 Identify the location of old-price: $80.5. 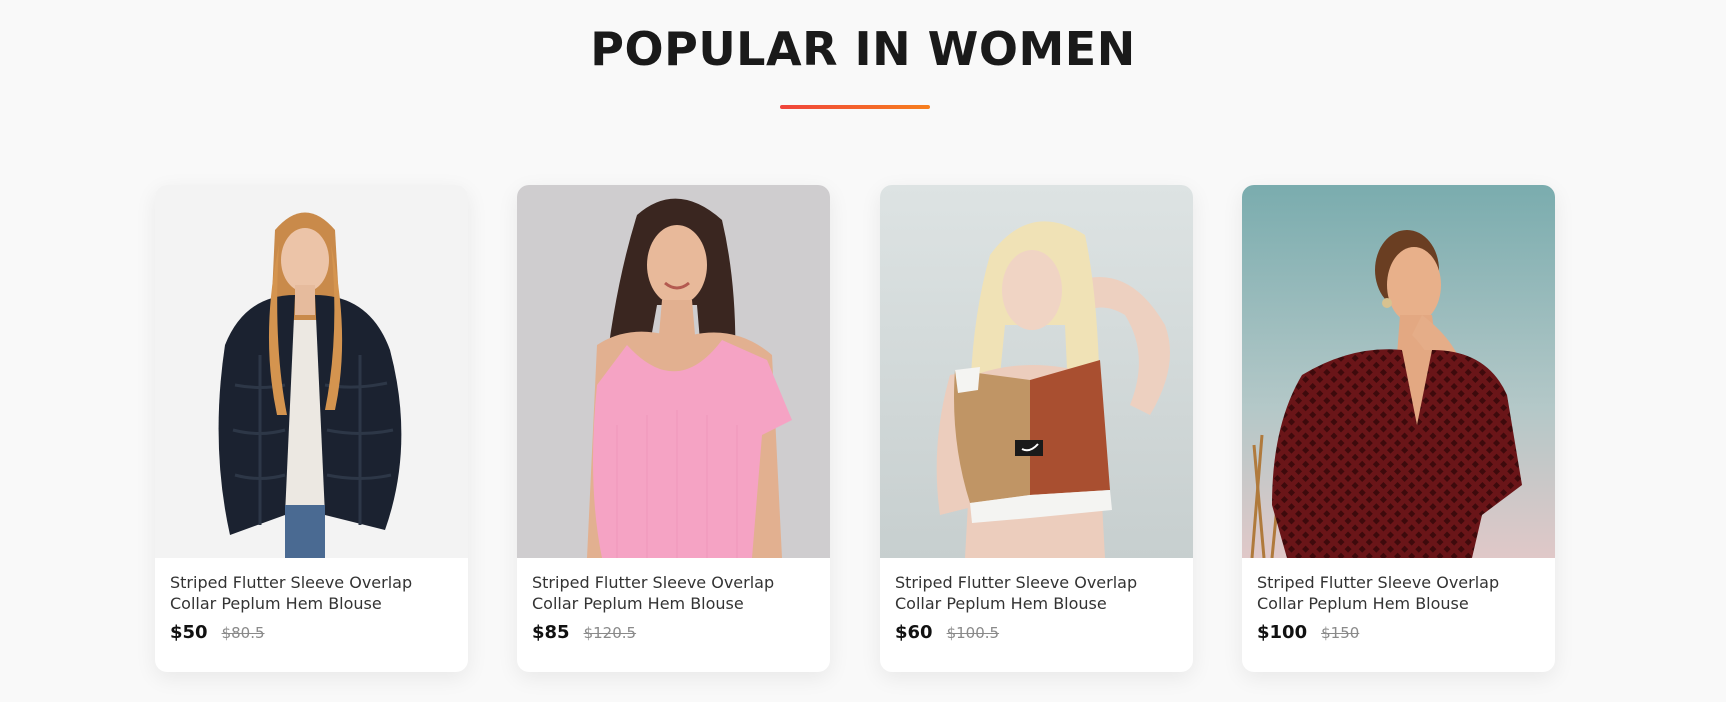
(243, 633).